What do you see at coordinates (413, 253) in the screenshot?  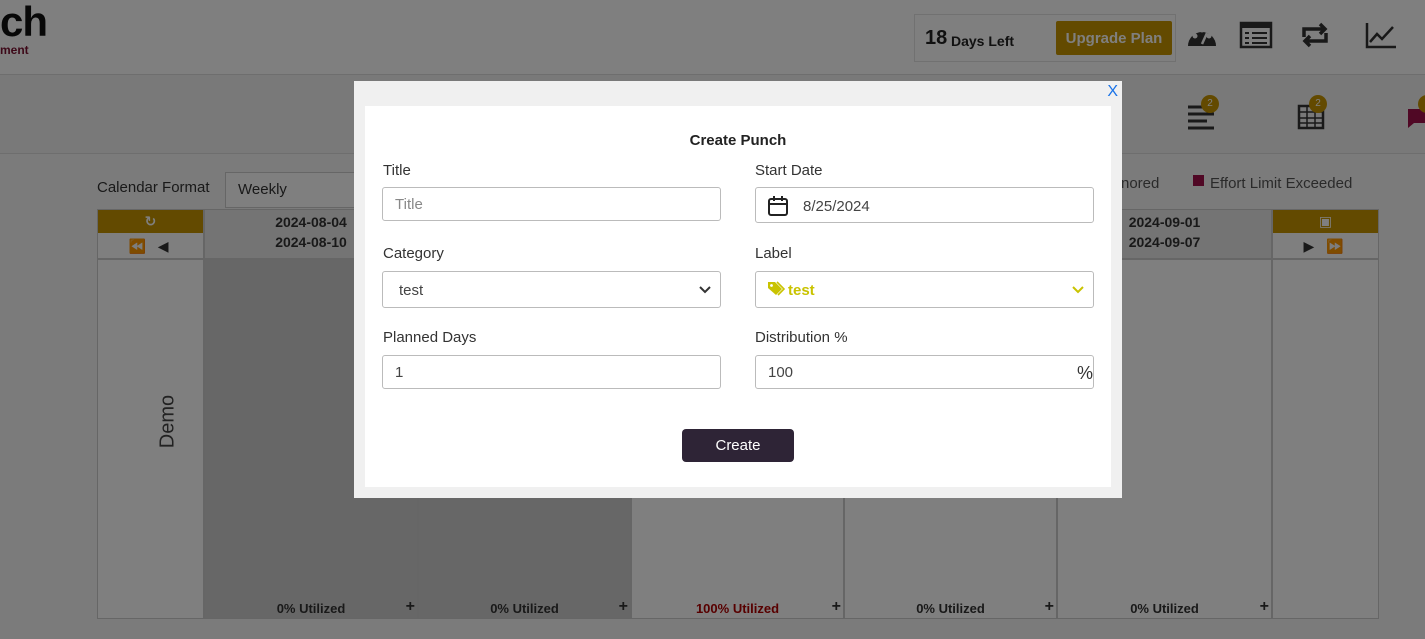 I see `category-label: Category` at bounding box center [413, 253].